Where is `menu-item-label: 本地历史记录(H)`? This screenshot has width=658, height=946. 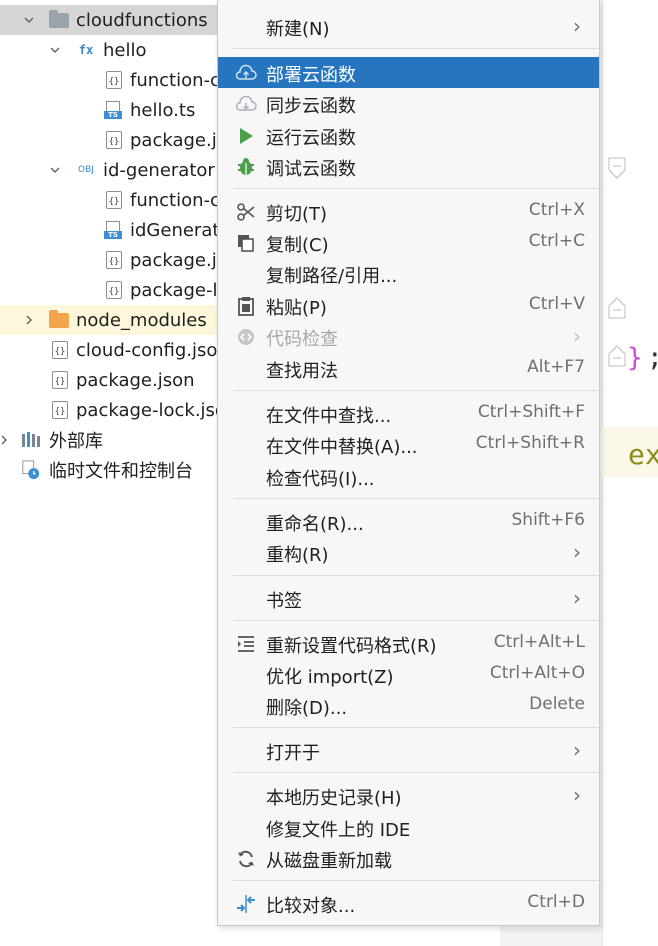 menu-item-label: 本地历史记录(H) is located at coordinates (334, 798).